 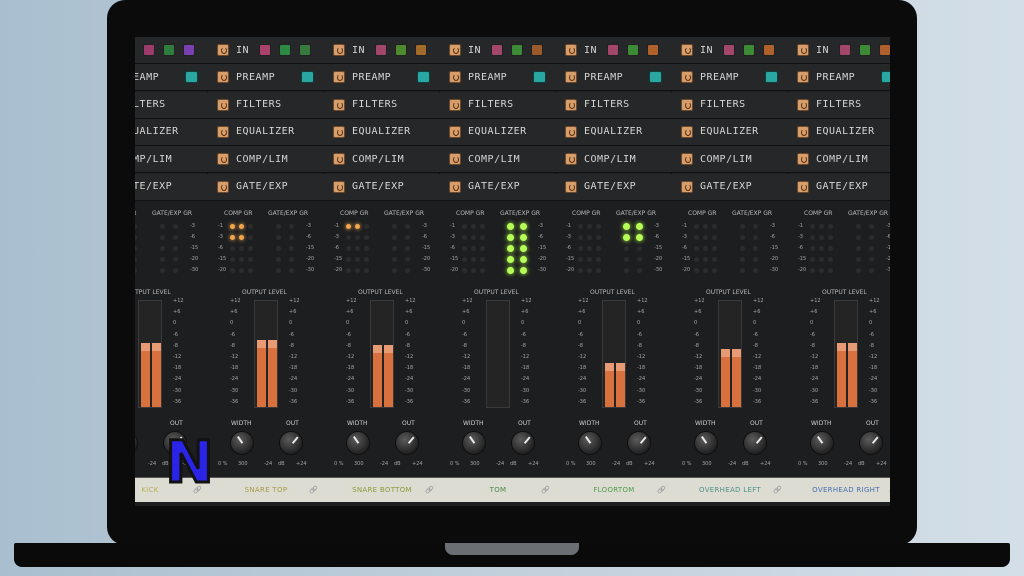 What do you see at coordinates (382, 489) in the screenshot?
I see `channel-name-bar: SNARE BOTTOM 🔗` at bounding box center [382, 489].